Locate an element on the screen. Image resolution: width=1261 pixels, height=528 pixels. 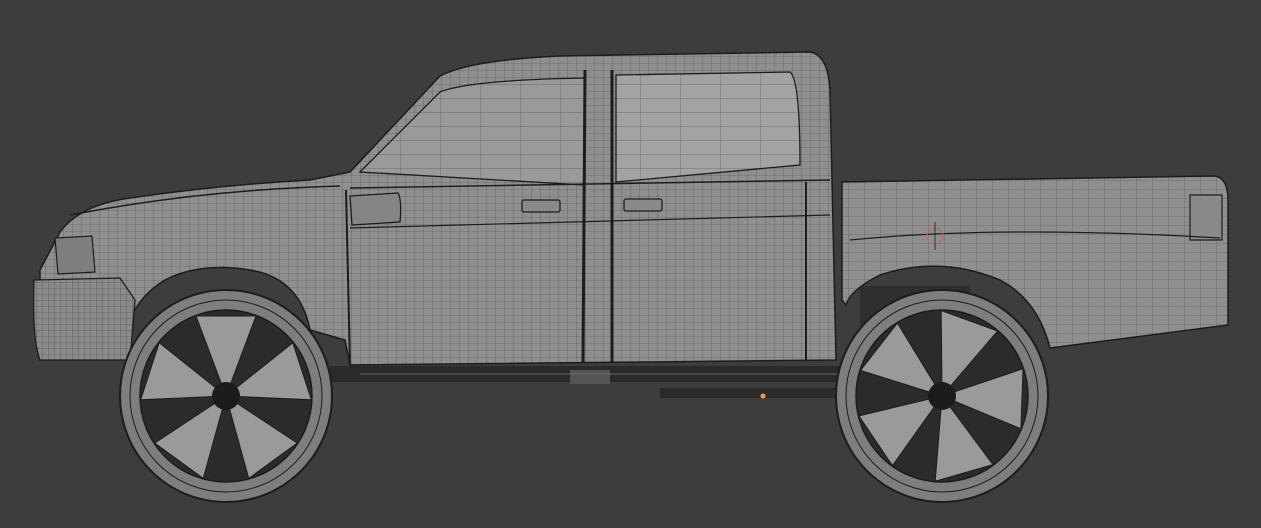
rear-wheel is located at coordinates (942, 396).